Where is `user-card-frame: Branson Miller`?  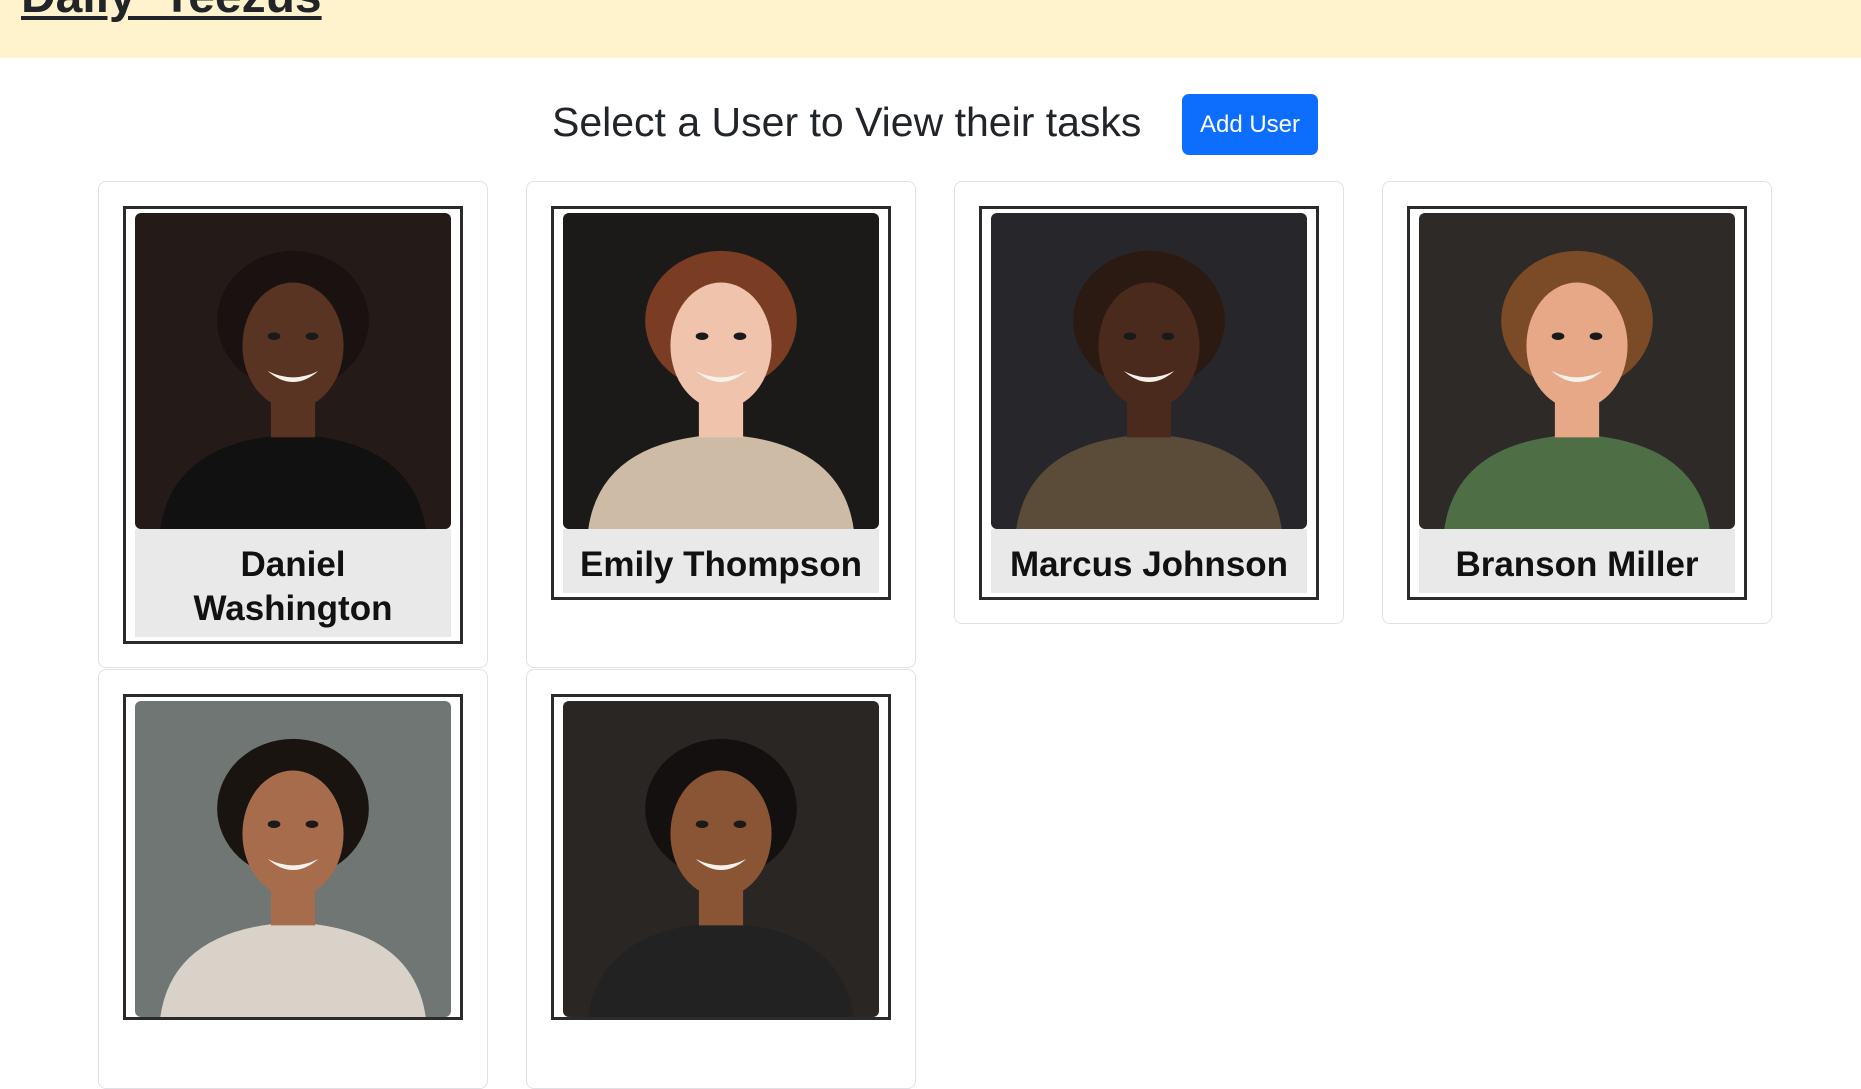 user-card-frame: Branson Miller is located at coordinates (1577, 403).